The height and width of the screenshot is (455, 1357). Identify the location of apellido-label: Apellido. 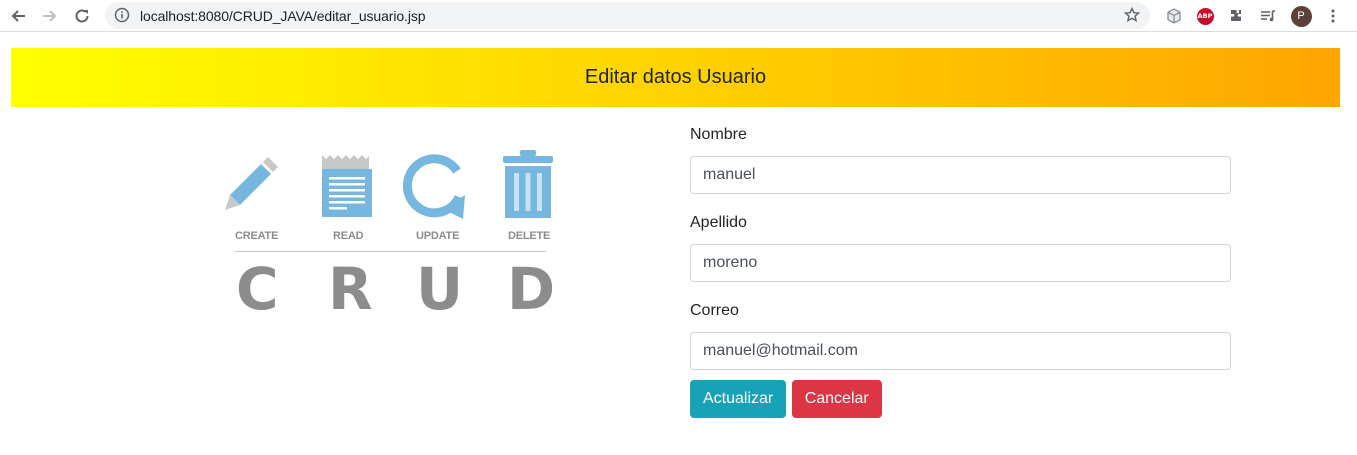
(718, 222).